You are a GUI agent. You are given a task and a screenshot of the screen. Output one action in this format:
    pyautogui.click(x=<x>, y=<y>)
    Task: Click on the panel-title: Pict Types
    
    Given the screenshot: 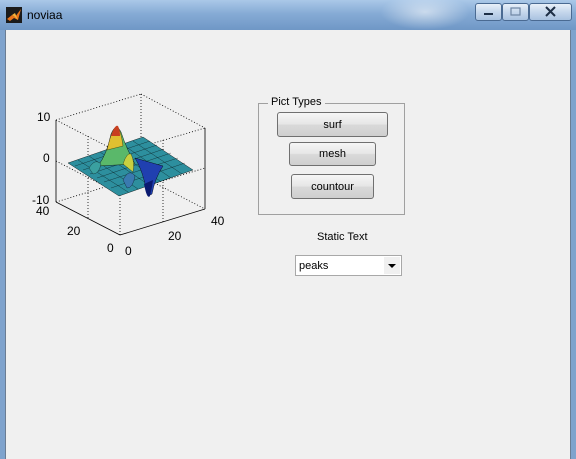 What is the action you would take?
    pyautogui.click(x=296, y=102)
    